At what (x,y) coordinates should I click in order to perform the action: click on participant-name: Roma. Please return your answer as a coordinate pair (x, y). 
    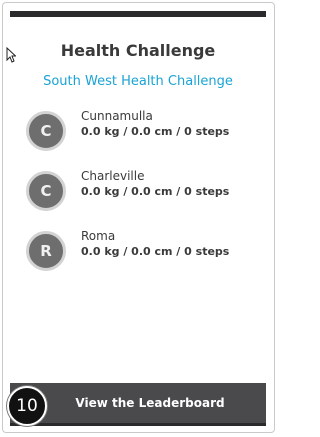
    Looking at the image, I should click on (98, 236).